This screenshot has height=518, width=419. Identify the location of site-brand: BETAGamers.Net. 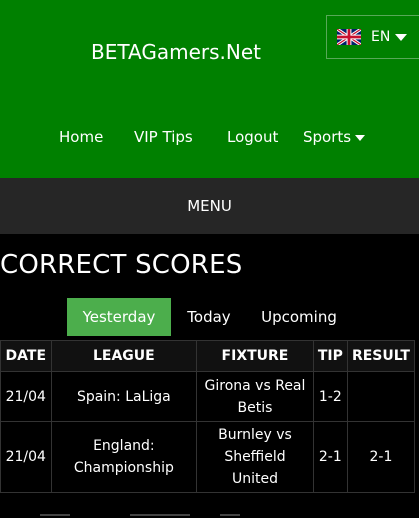
(176, 52).